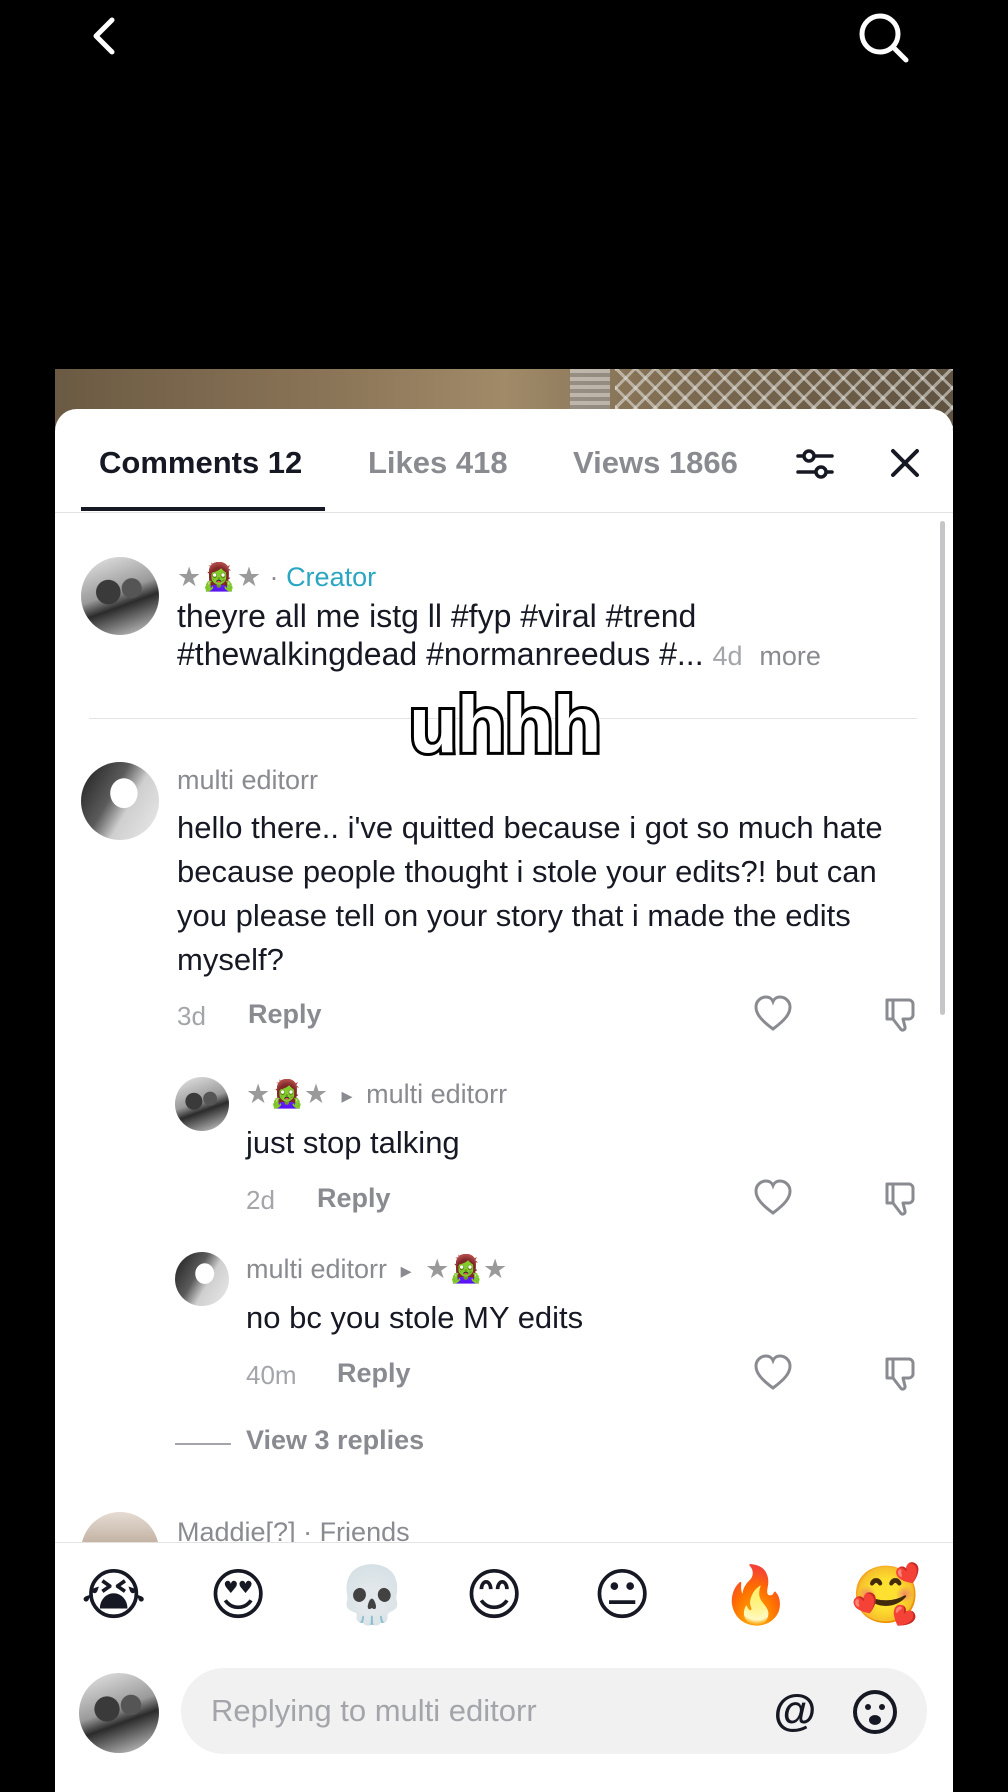 Image resolution: width=1008 pixels, height=1792 pixels. What do you see at coordinates (494, 1596) in the screenshot?
I see `emoji-smile: 😊` at bounding box center [494, 1596].